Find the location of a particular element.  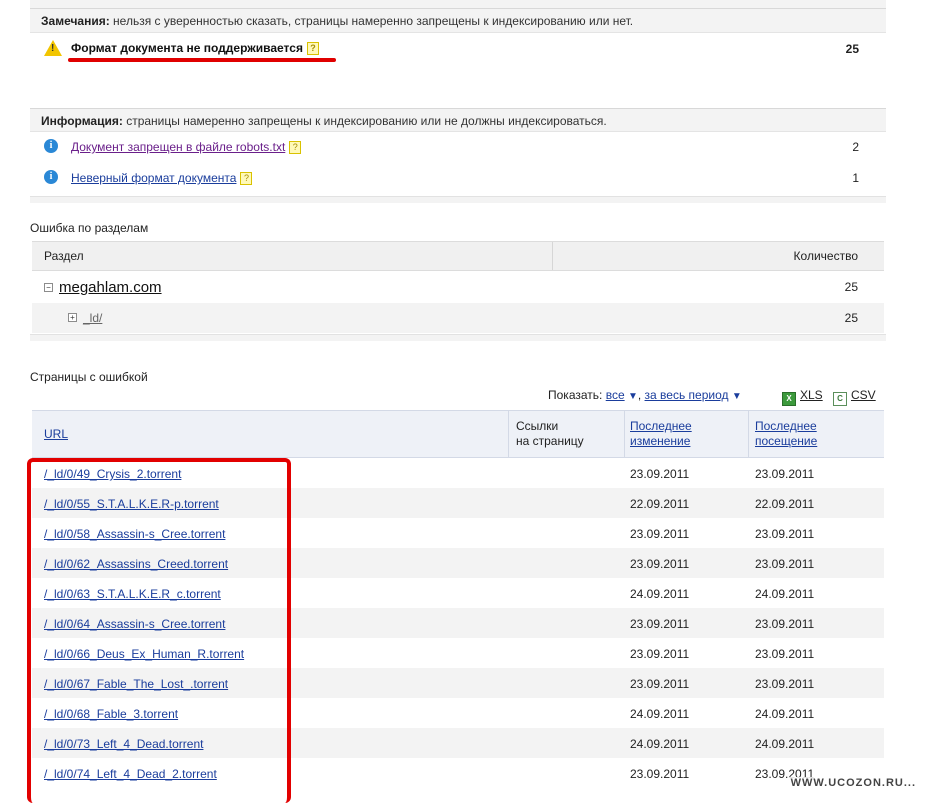

section-row-ld: + _ld/ 25 is located at coordinates (458, 318).